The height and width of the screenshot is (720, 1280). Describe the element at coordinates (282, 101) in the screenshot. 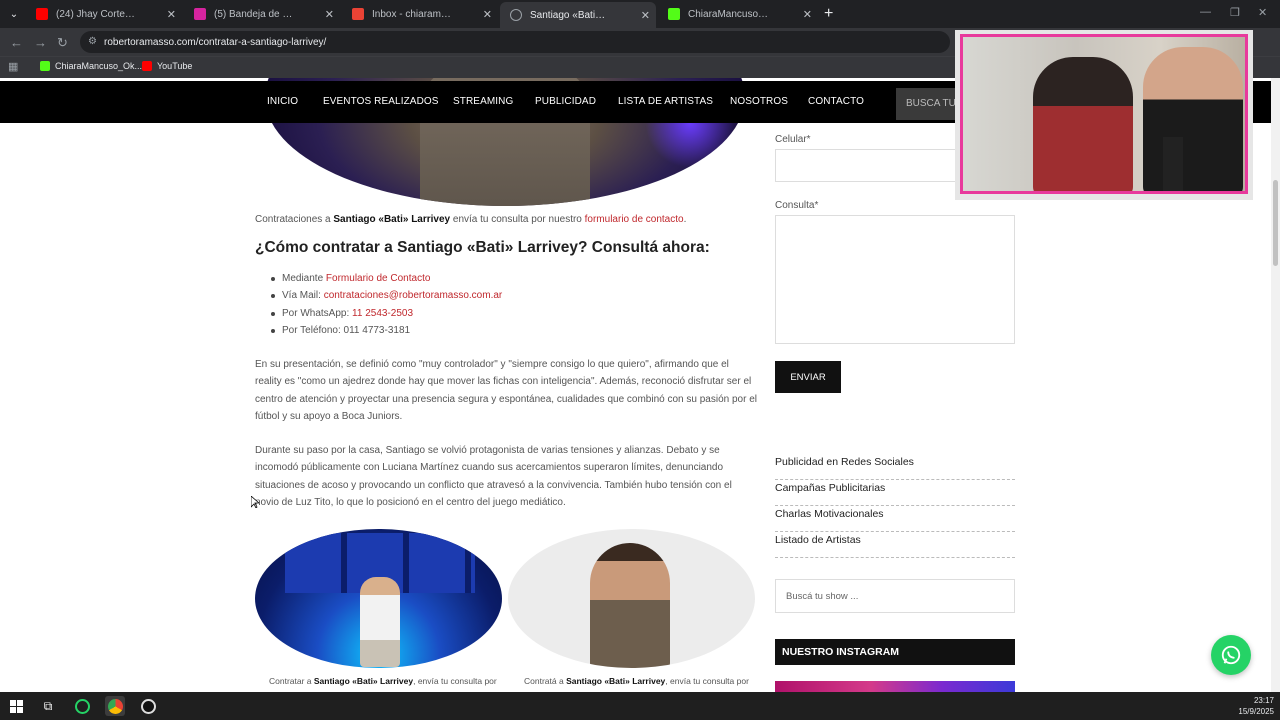

I see `nav-inicio: INICIO` at that location.